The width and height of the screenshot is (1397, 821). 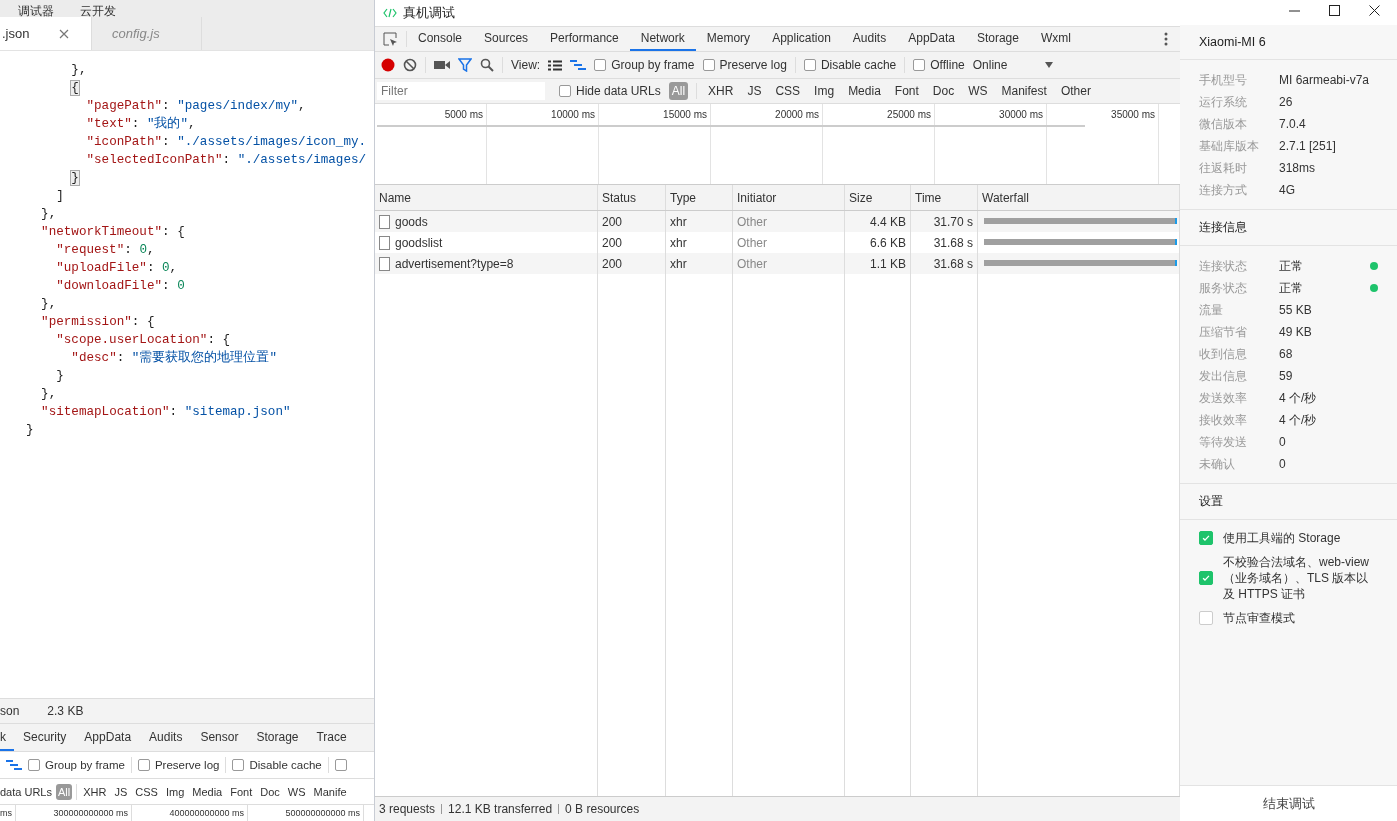 What do you see at coordinates (1335, 11) in the screenshot?
I see `maximize-icon` at bounding box center [1335, 11].